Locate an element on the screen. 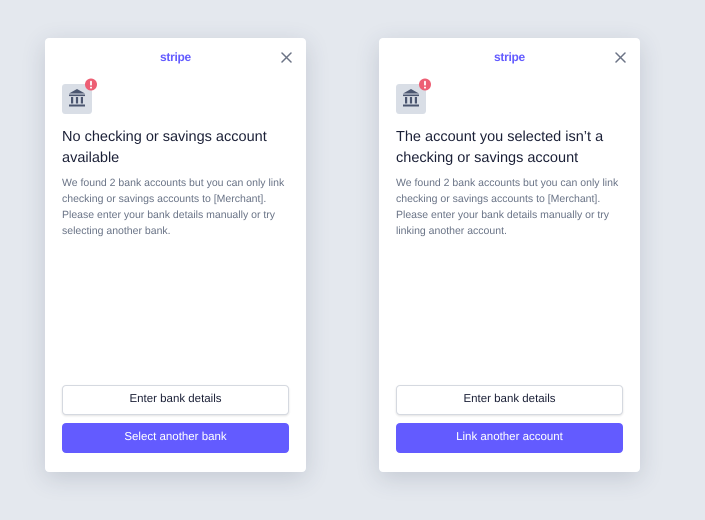 The width and height of the screenshot is (705, 520). dialog-message: We found 2 bank accounts but you can only link checking or savings accounts to [Merchant]. Please enter your bank details manually or try selecting another bank. is located at coordinates (174, 207).